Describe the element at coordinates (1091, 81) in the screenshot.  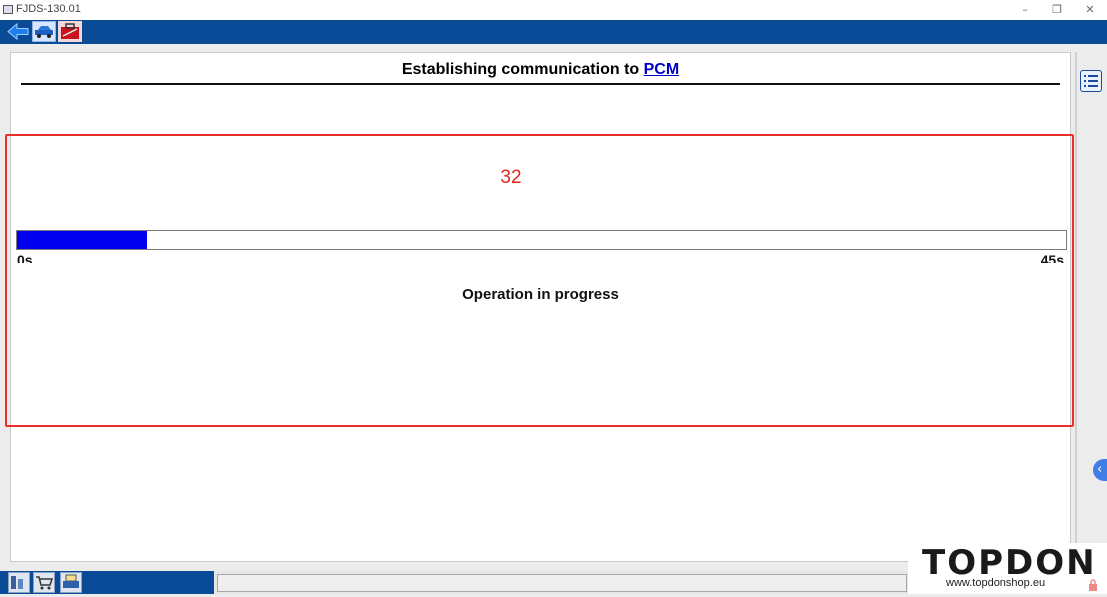
I see `list-menu-icon` at that location.